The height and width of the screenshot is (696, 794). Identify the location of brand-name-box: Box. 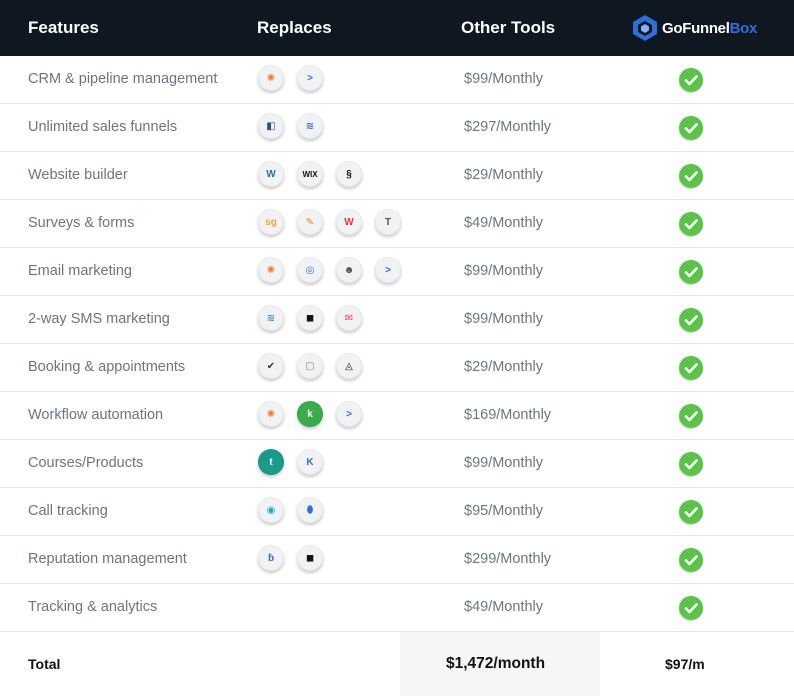
(743, 28).